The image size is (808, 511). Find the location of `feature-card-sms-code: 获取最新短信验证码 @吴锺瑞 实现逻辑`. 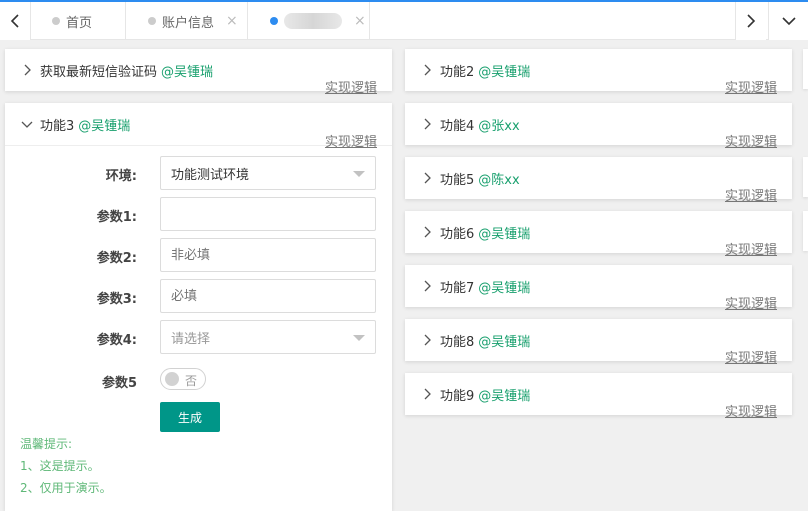

feature-card-sms-code: 获取最新短信验证码 @吴锺瑞 实现逻辑 is located at coordinates (198, 72).